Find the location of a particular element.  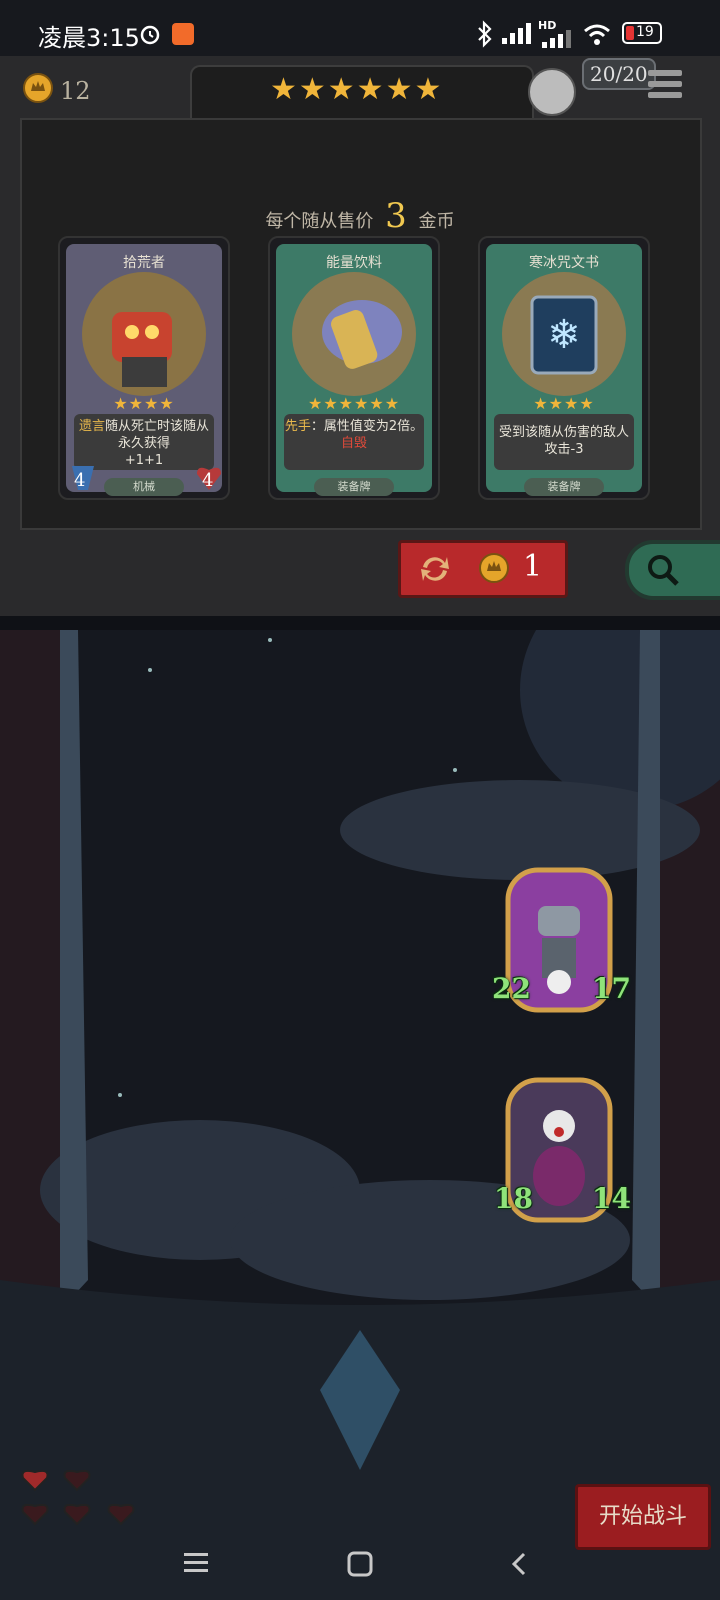

board-minion: 22 17 is located at coordinates (561, 941).